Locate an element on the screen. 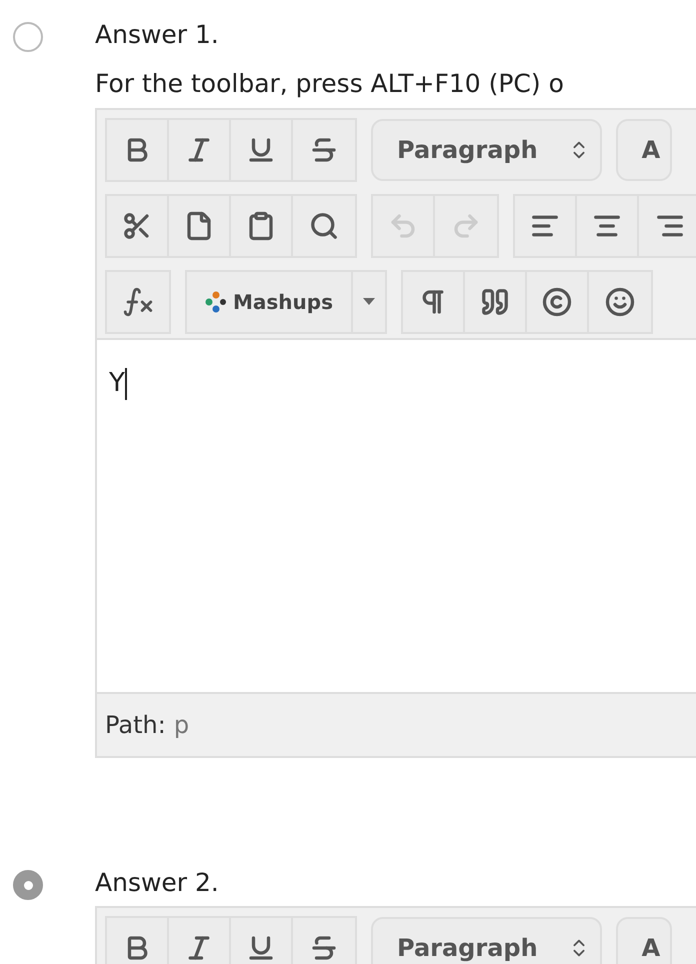  quote-icon is located at coordinates (495, 302).